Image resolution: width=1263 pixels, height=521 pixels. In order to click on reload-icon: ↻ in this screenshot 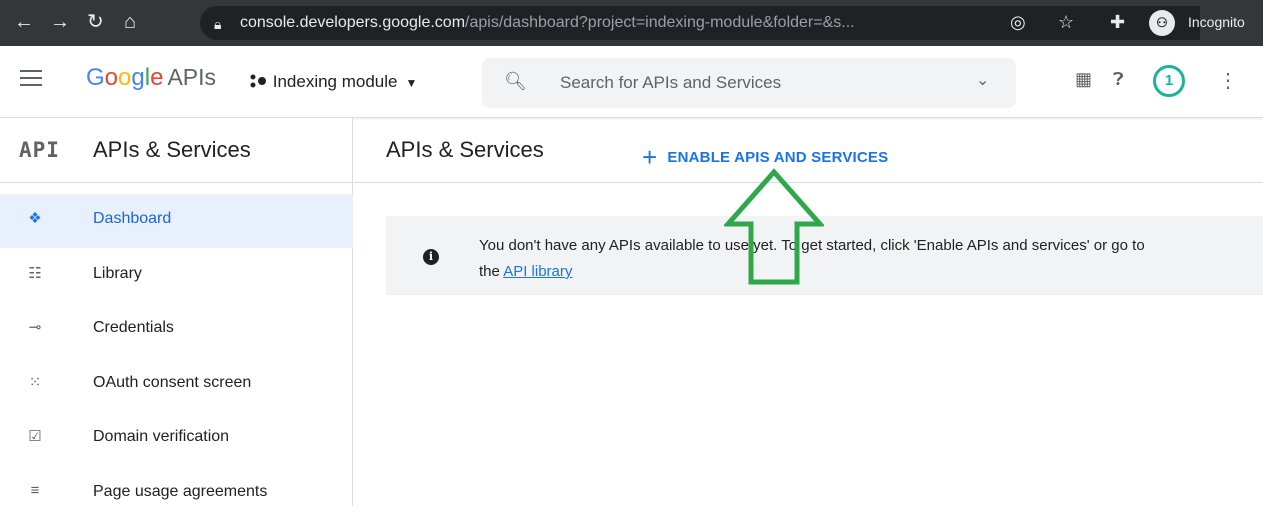, I will do `click(95, 22)`.